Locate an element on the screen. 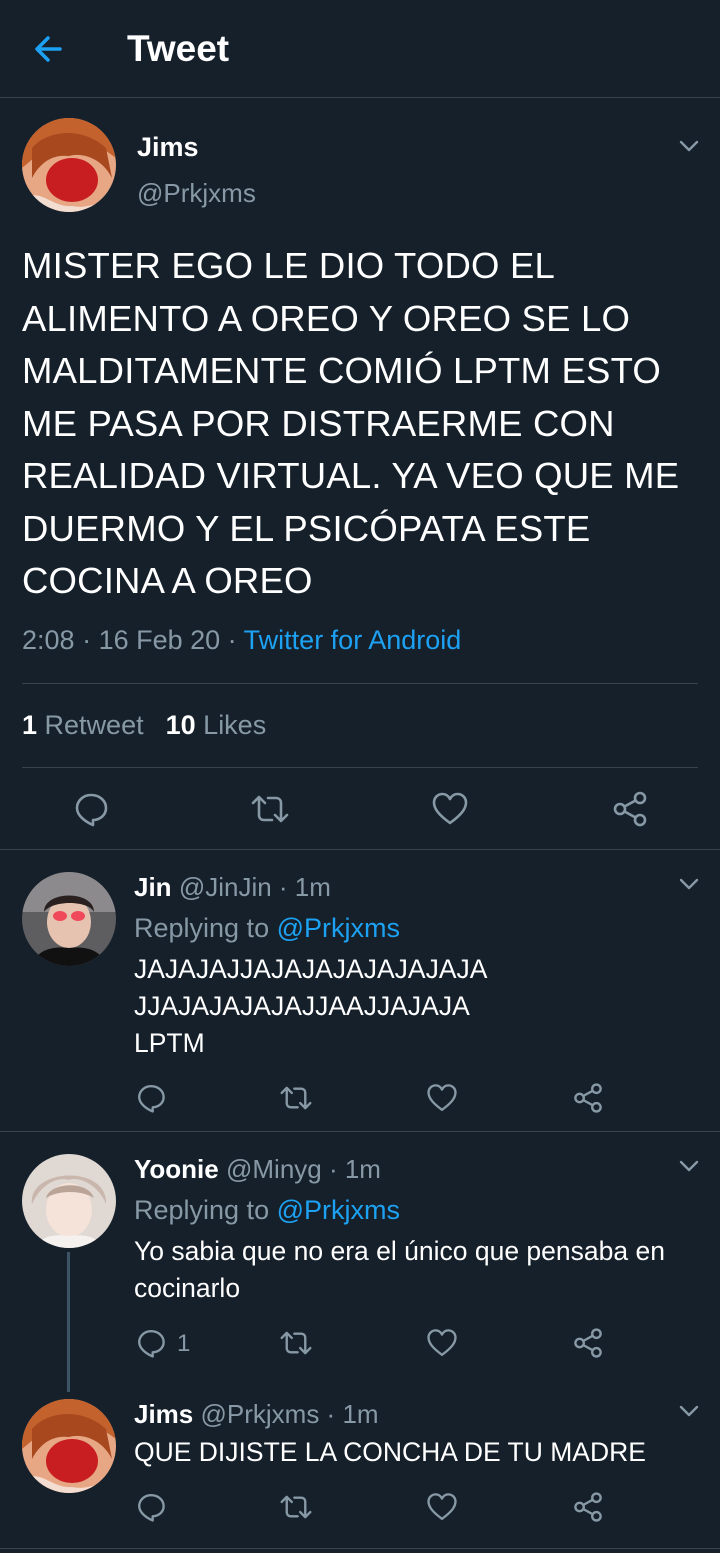 This screenshot has height=1553, width=720. reply-author-name: Jims is located at coordinates (163, 1414).